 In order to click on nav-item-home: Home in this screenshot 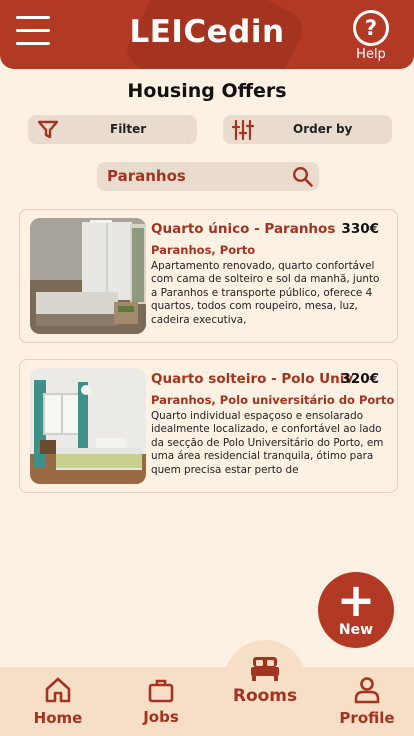, I will do `click(58, 701)`.